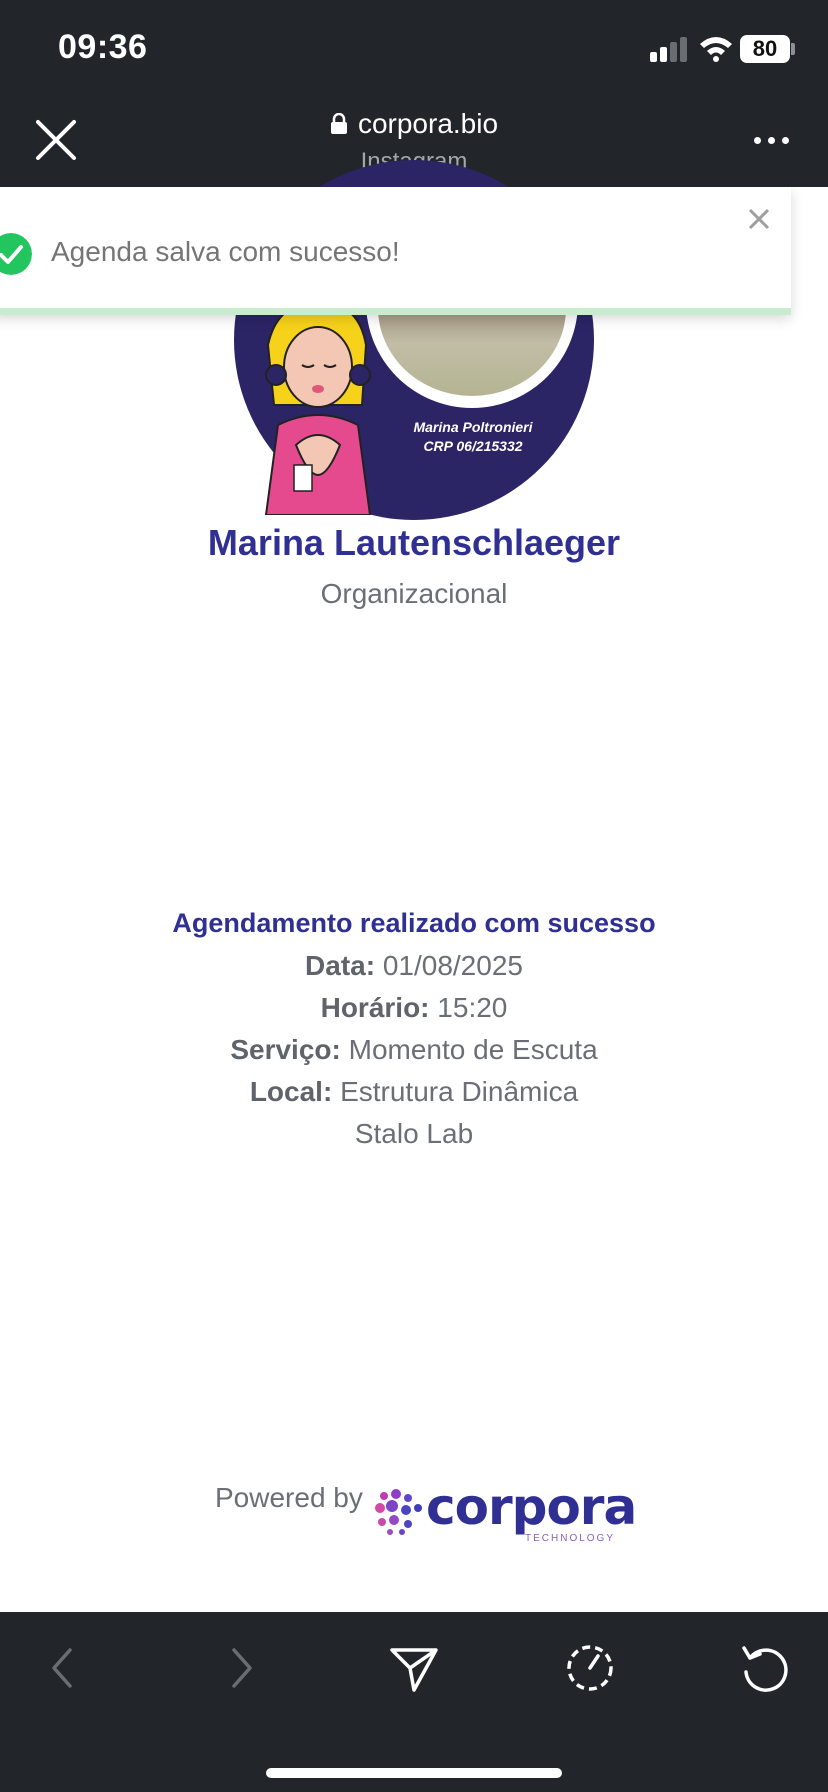 Image resolution: width=828 pixels, height=1792 pixels. Describe the element at coordinates (765, 49) in the screenshot. I see `battery-indicator: 80` at that location.